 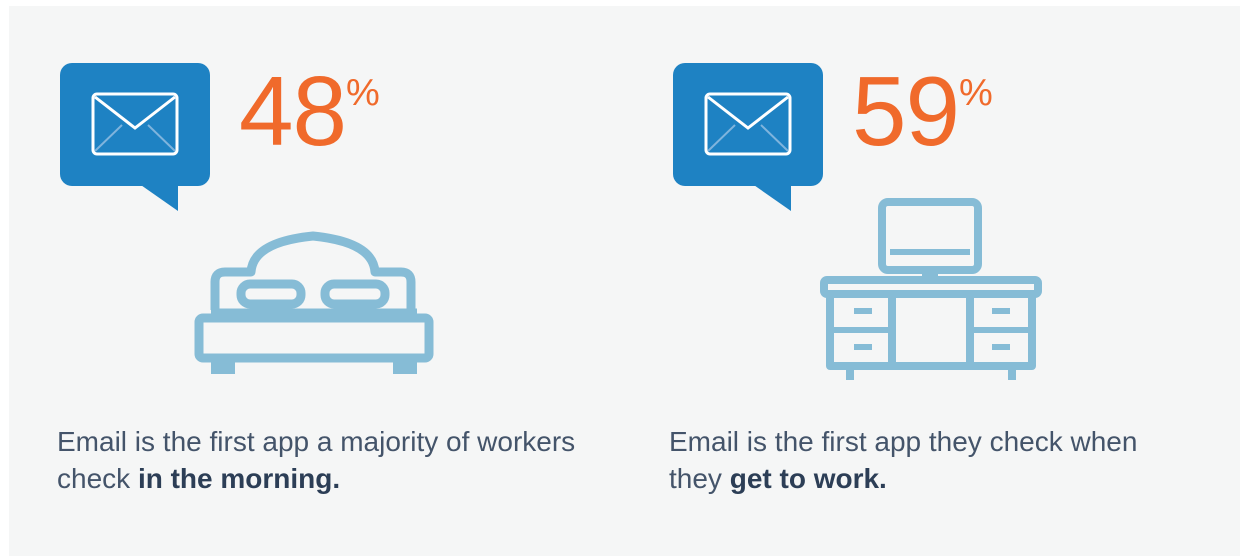 What do you see at coordinates (314, 302) in the screenshot?
I see `bed-icon` at bounding box center [314, 302].